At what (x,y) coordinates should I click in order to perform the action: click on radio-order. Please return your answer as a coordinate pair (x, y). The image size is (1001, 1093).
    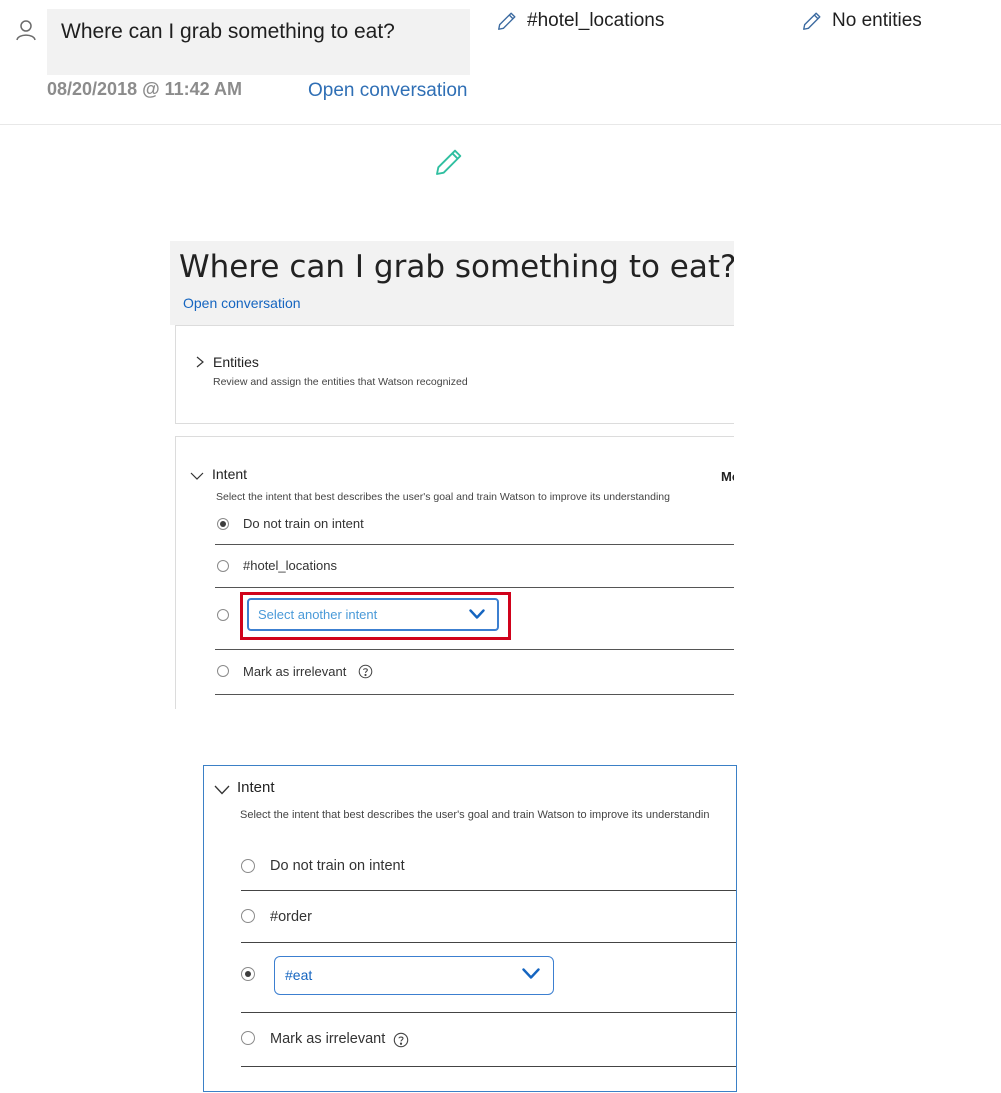
    Looking at the image, I should click on (248, 916).